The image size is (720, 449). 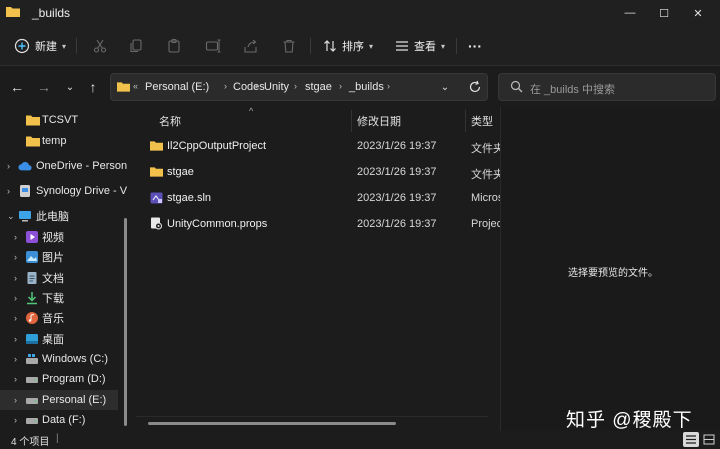 I want to click on file-name: stgae.sln, so click(x=189, y=198).